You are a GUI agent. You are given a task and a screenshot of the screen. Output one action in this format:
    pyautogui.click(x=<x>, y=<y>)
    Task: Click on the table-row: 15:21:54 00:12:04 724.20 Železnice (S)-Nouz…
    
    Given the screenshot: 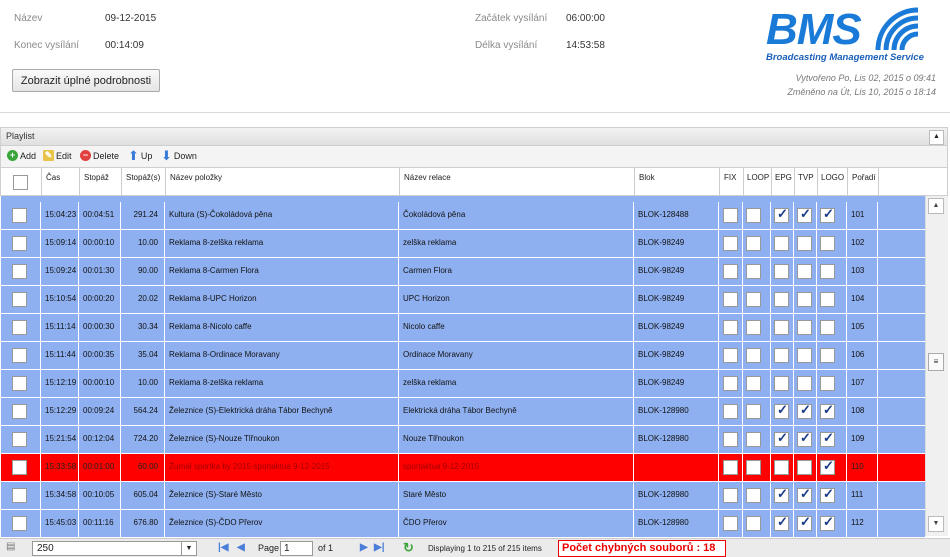 What is the action you would take?
    pyautogui.click(x=463, y=440)
    